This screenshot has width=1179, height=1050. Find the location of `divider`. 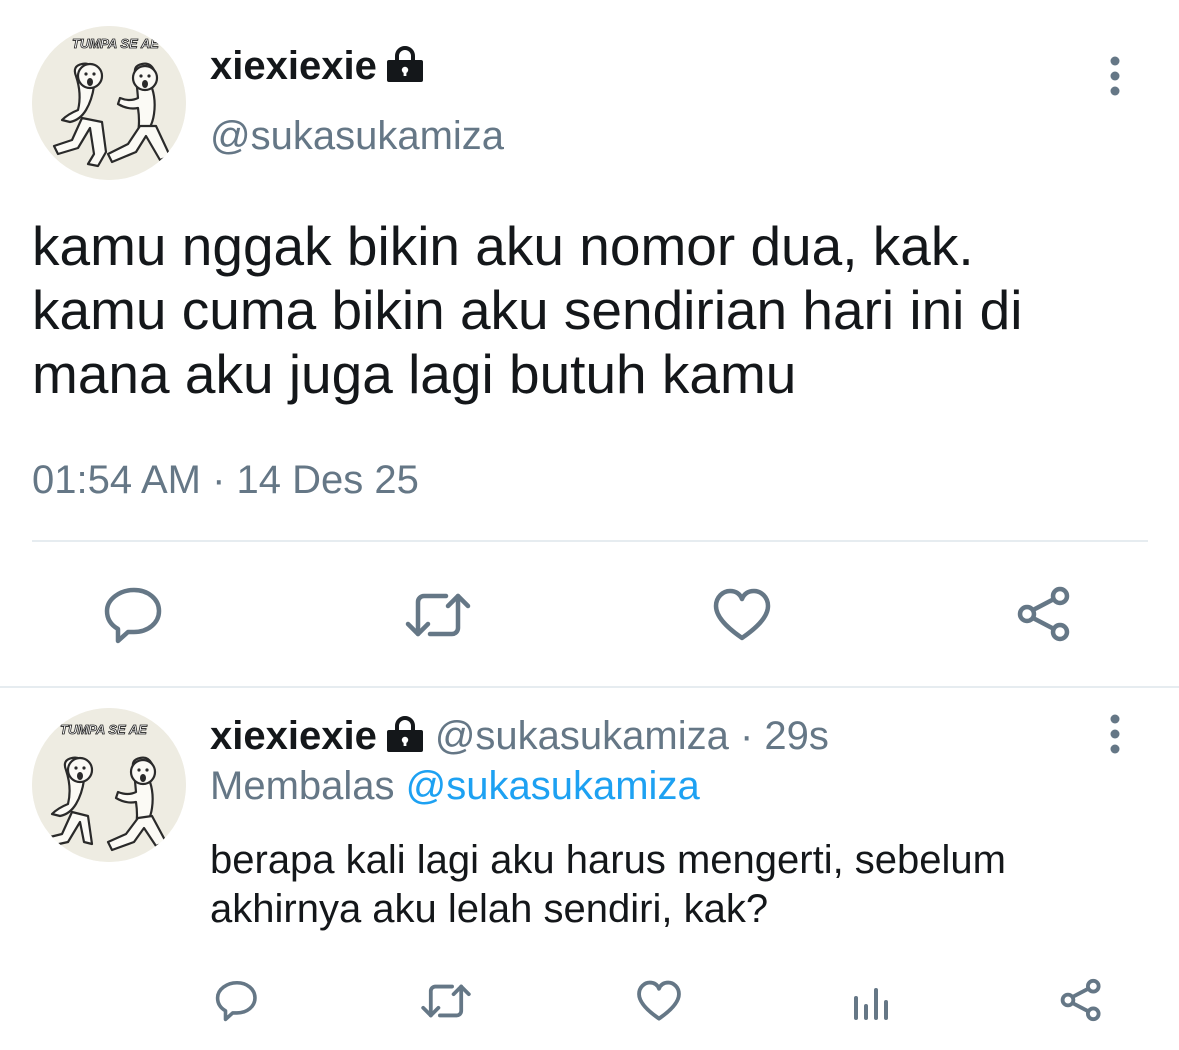

divider is located at coordinates (590, 541).